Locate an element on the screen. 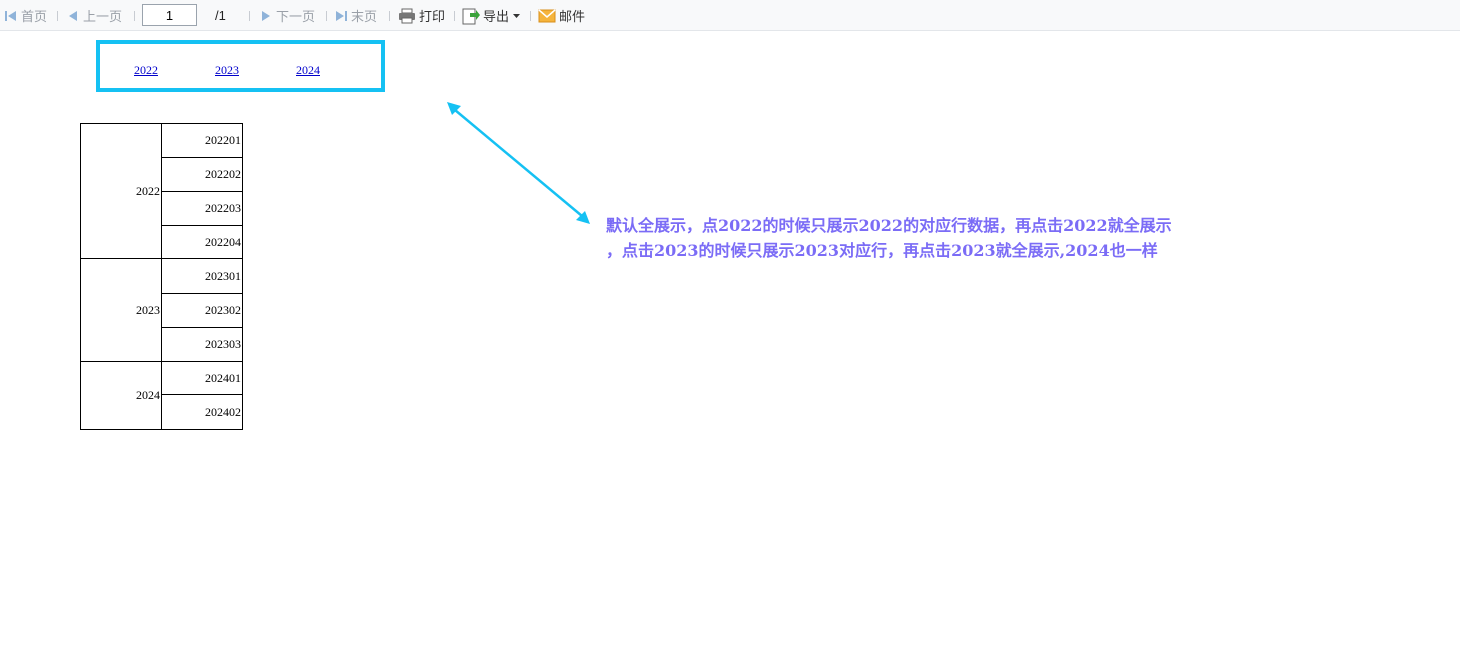  annotation-line-2: ，点击2023的时候只展示2023对应行，再点击2023就全展示,2024也一样 is located at coordinates (882, 250).